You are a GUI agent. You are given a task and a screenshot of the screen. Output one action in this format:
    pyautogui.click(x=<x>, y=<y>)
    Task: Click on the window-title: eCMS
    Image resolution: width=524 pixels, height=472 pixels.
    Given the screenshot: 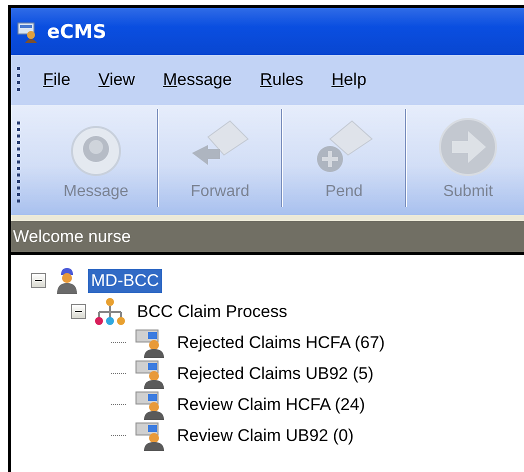 What is the action you would take?
    pyautogui.click(x=76, y=31)
    